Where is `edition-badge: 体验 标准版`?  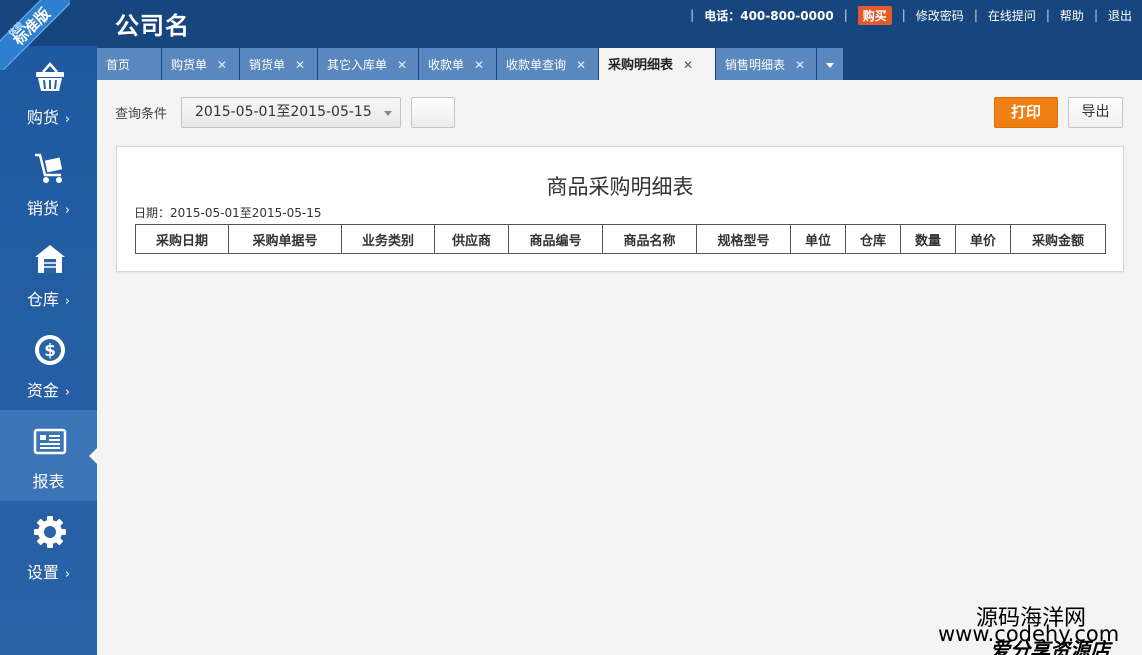 edition-badge: 体验 标准版 is located at coordinates (35, 35).